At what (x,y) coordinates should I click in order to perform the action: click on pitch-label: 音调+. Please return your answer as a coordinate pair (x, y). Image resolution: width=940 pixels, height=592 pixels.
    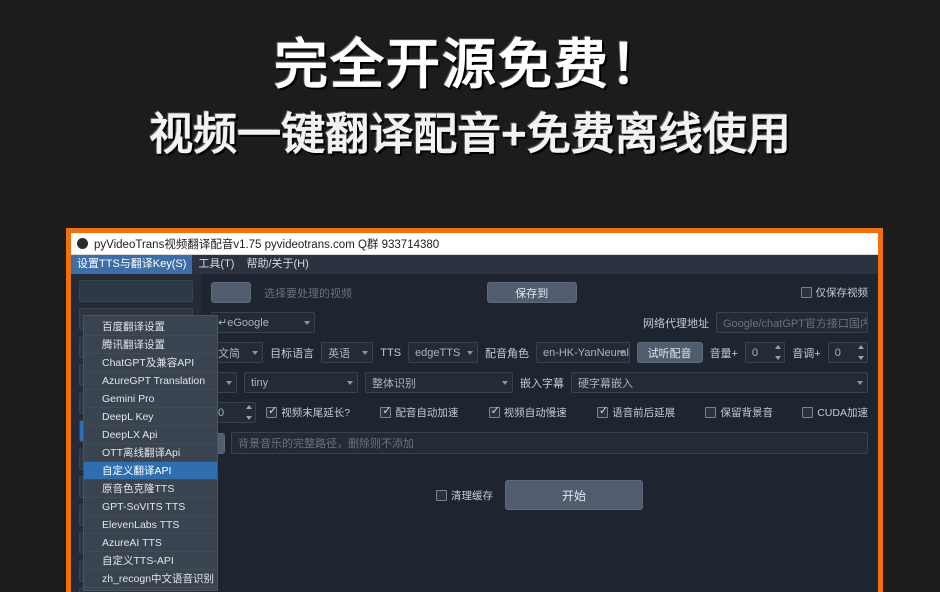
    Looking at the image, I should click on (806, 353).